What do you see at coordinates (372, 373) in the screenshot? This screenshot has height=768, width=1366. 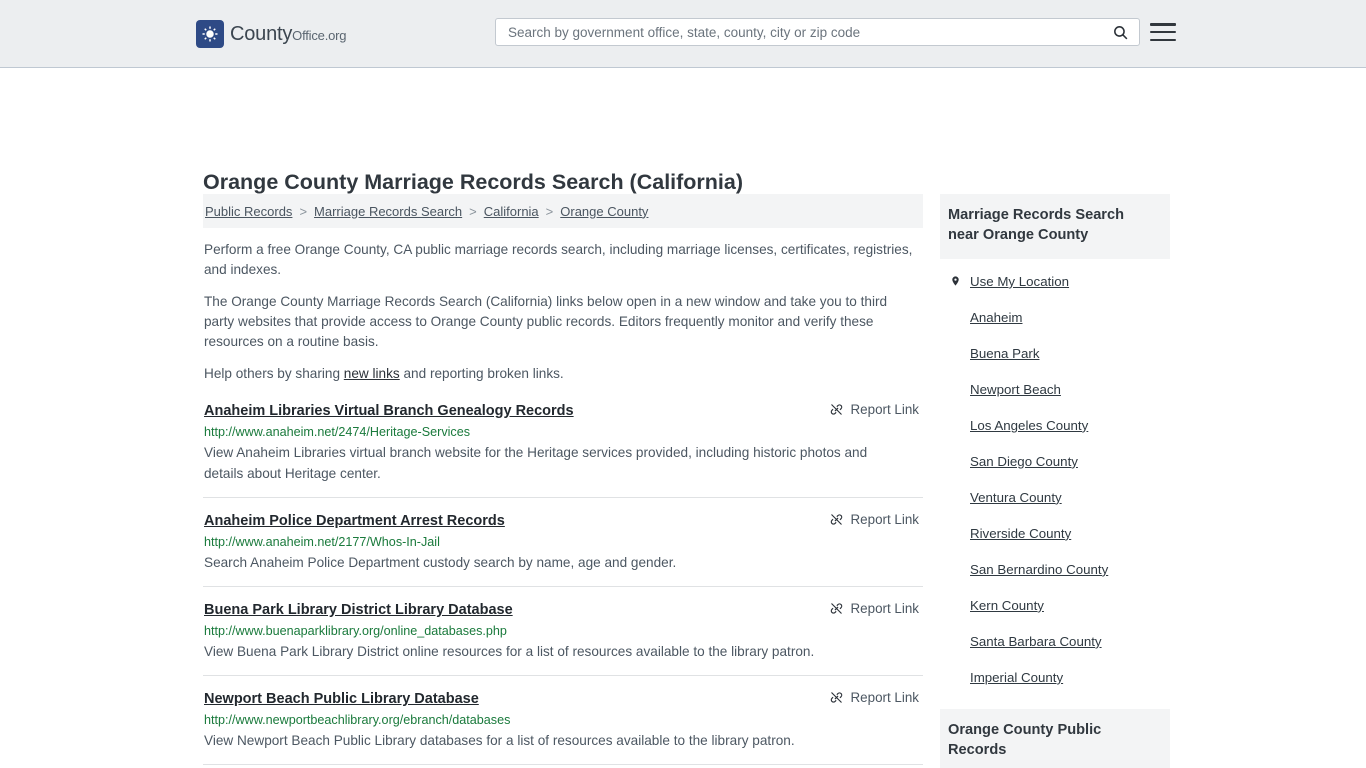 I see `new-links-link: new links` at bounding box center [372, 373].